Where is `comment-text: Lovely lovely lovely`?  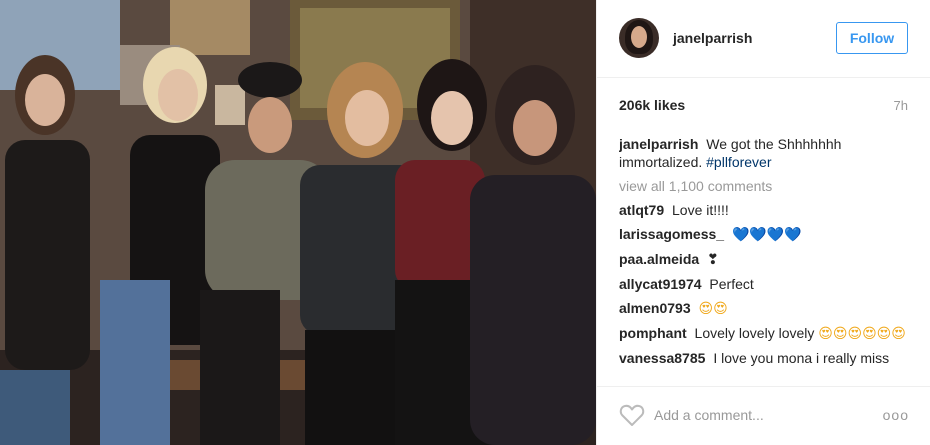 comment-text: Lovely lovely lovely is located at coordinates (754, 333).